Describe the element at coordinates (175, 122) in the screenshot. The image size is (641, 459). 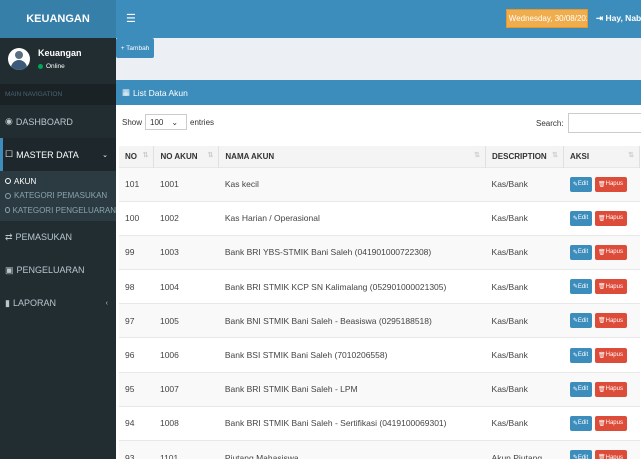
I see `chevron-down-icon: ⌄` at that location.